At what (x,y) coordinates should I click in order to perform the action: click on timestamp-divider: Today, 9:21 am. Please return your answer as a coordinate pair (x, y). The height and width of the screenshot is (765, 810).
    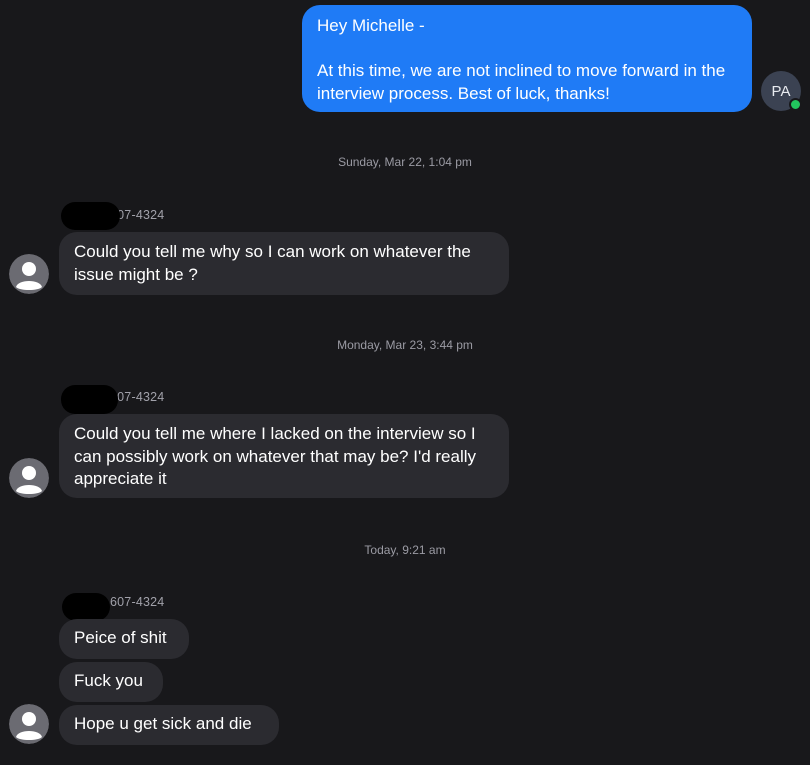
    Looking at the image, I should click on (405, 550).